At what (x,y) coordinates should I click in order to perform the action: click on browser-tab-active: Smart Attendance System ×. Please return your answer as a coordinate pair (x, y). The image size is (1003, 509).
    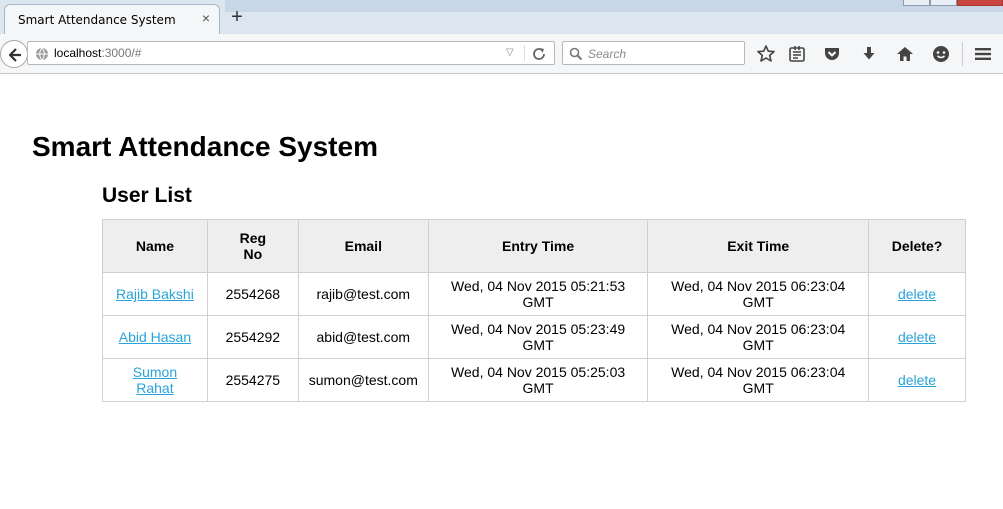
    Looking at the image, I should click on (112, 19).